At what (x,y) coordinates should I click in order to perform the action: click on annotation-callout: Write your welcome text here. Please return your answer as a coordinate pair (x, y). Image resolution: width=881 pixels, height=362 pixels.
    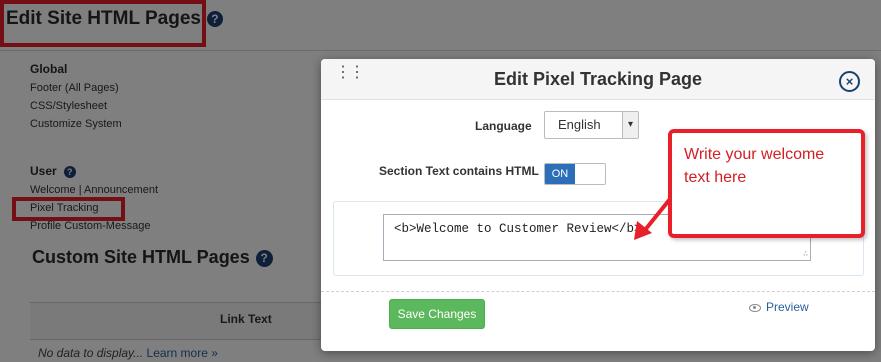
    Looking at the image, I should click on (766, 183).